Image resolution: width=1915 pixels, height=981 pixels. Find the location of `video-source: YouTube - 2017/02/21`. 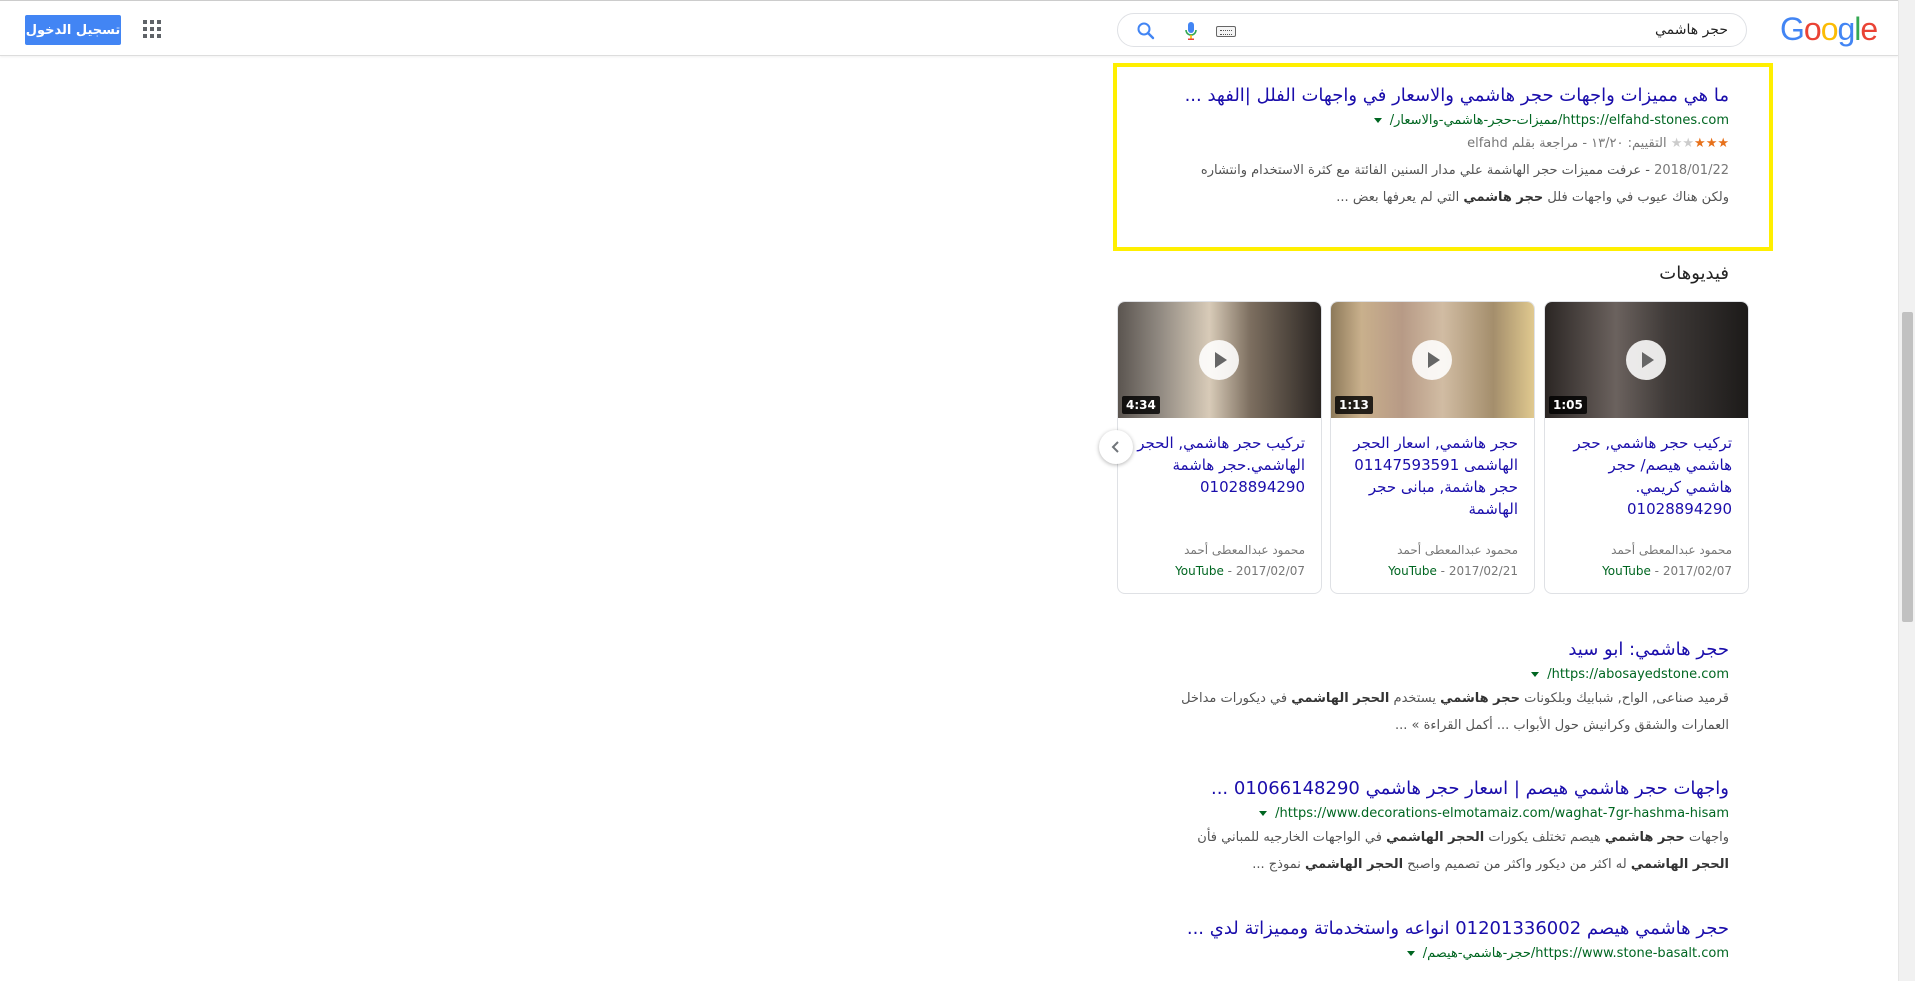

video-source: YouTube - 2017/02/21 is located at coordinates (1453, 571).